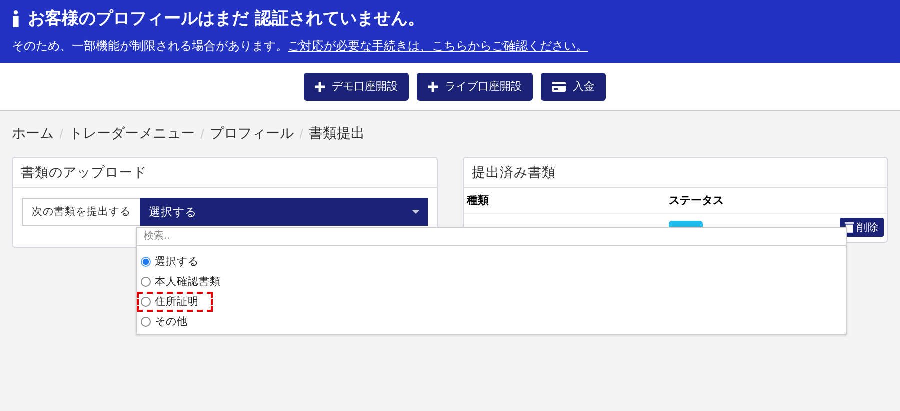 This screenshot has width=900, height=411. What do you see at coordinates (150, 46) in the screenshot?
I see `notice-message: そのため、一部機能が制限される場合があります。` at bounding box center [150, 46].